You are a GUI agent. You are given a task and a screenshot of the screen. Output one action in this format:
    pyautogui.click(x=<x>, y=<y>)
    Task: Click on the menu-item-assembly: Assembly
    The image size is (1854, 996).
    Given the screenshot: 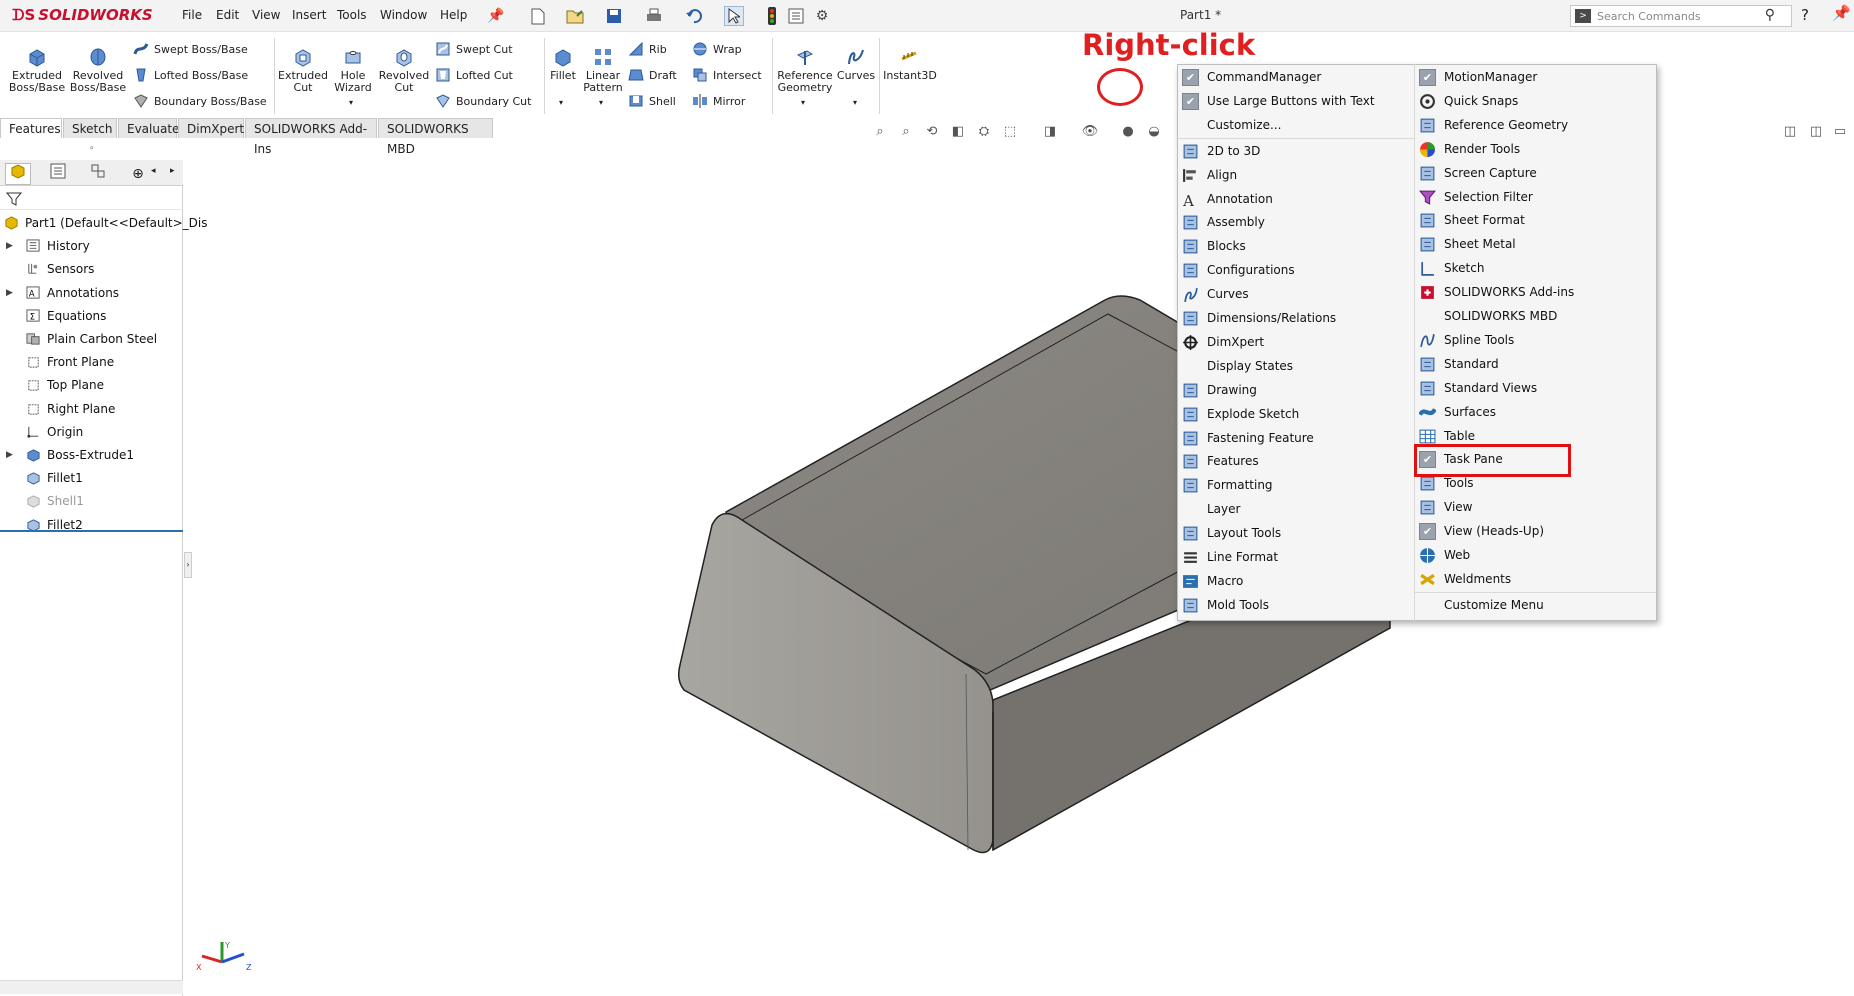 What is the action you would take?
    pyautogui.click(x=1296, y=222)
    